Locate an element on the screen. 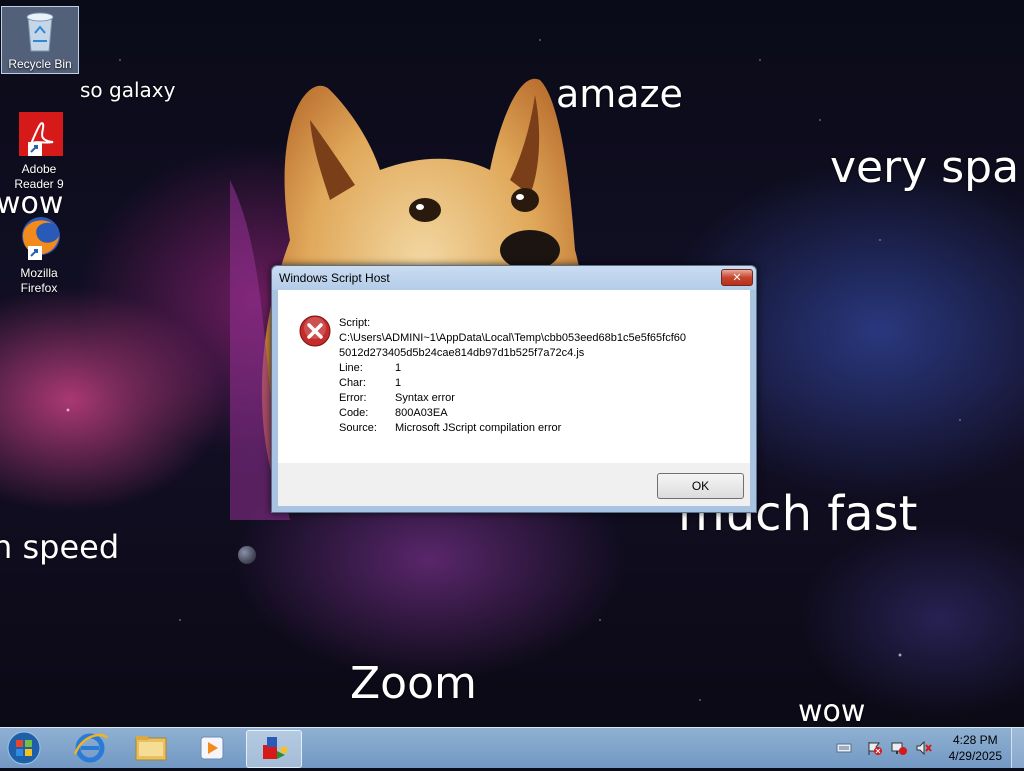  taskbar-file-explorer is located at coordinates (151, 748).